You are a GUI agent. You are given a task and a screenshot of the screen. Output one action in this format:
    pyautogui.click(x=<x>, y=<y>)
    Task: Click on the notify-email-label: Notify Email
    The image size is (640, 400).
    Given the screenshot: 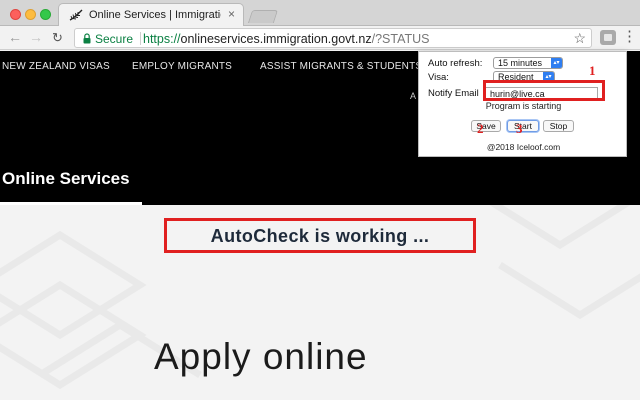 What is the action you would take?
    pyautogui.click(x=453, y=93)
    